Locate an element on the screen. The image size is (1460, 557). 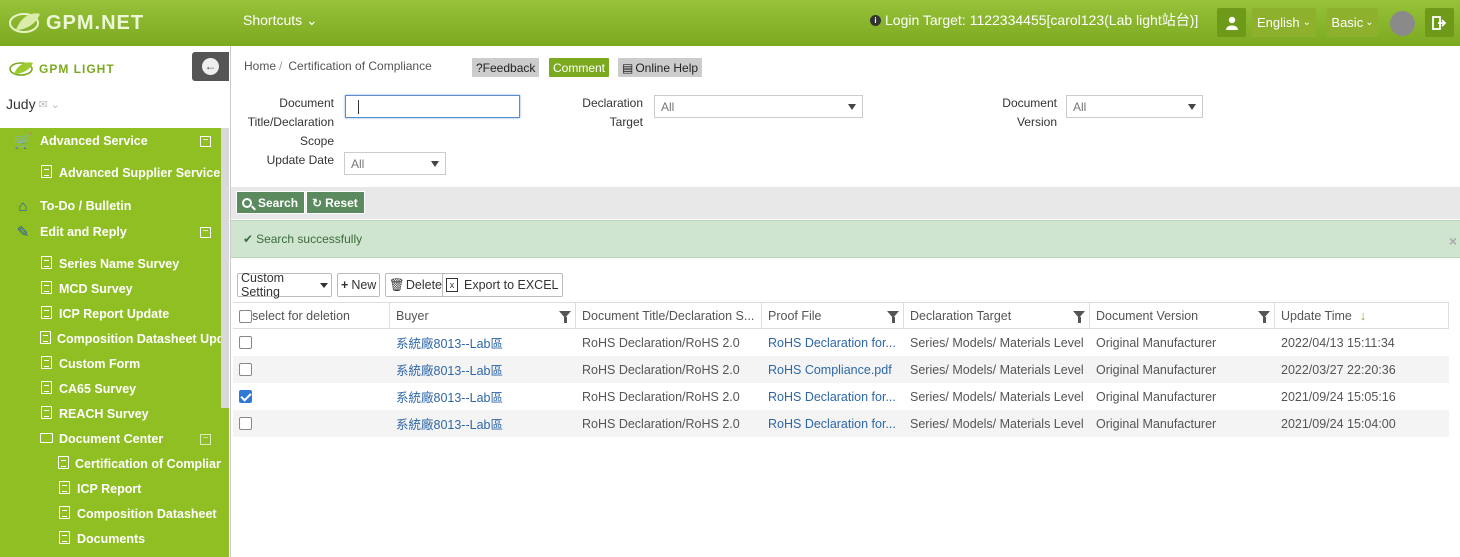
sidebar-item-composition-datasheet: Composition Datasheet is located at coordinates (110, 514).